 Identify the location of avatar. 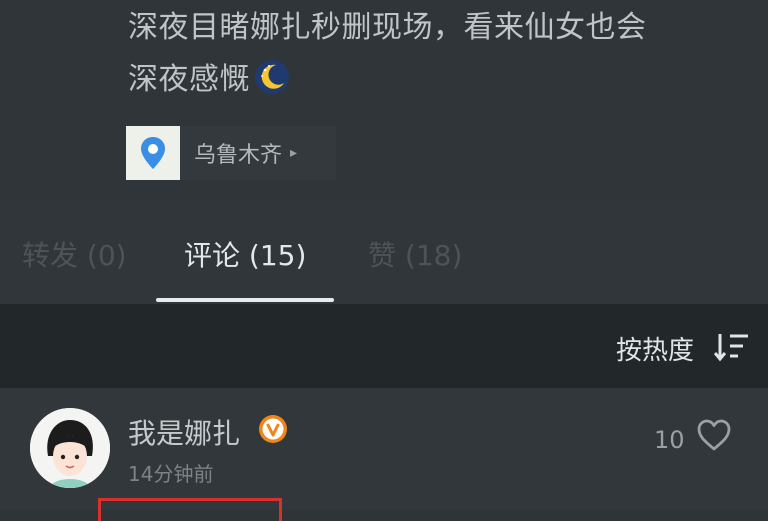
(70, 448).